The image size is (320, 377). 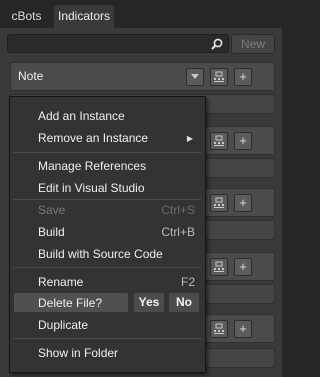 What do you see at coordinates (149, 302) in the screenshot?
I see `delete-yes-button: Yes` at bounding box center [149, 302].